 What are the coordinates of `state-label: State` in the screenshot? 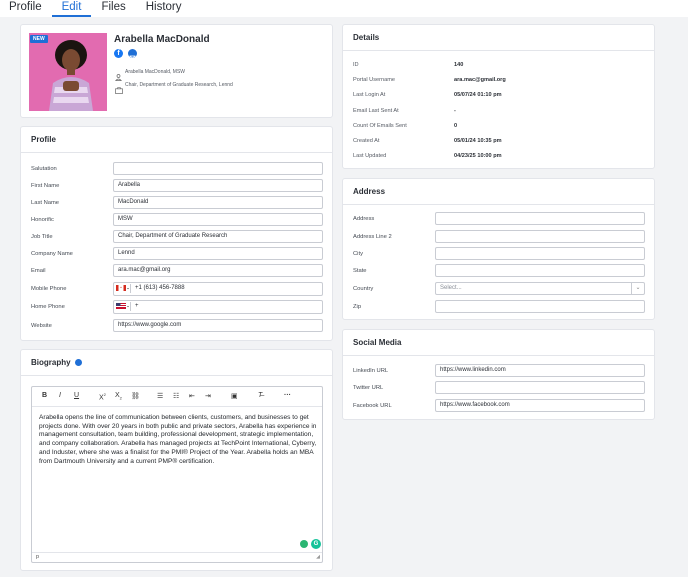 It's located at (360, 271).